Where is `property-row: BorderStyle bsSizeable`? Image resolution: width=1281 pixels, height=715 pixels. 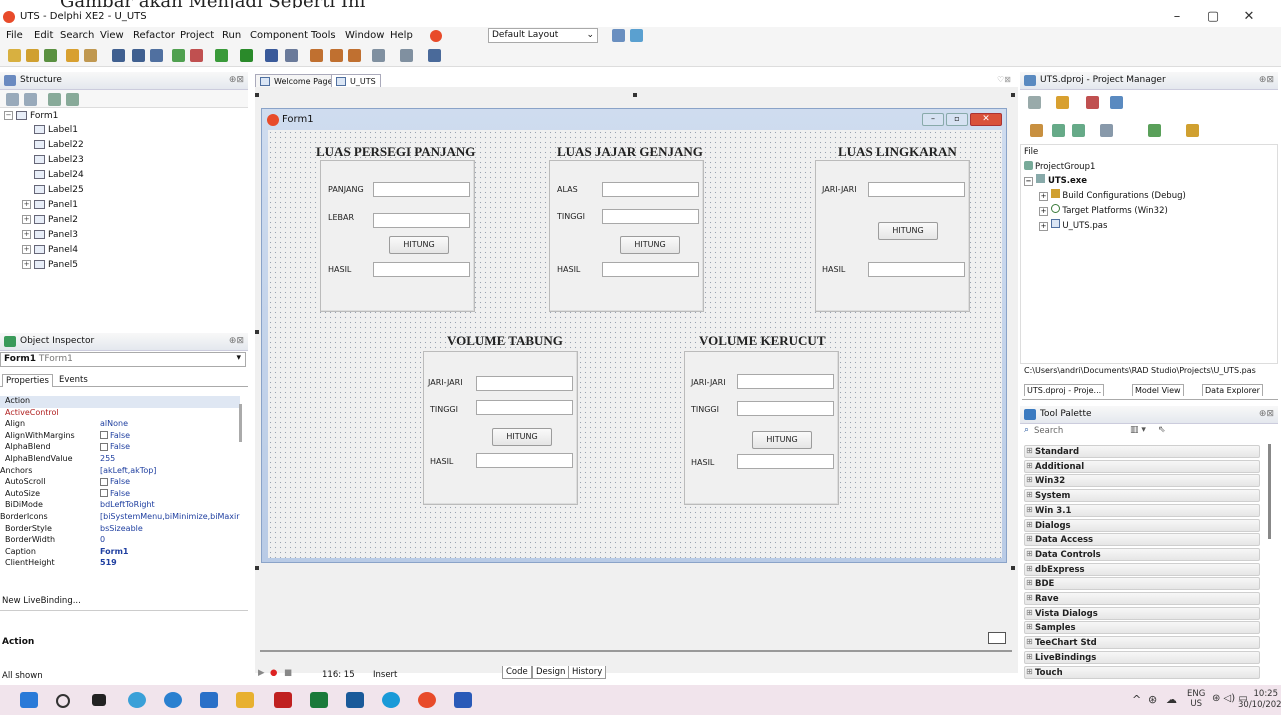 property-row: BorderStyle bsSizeable is located at coordinates (120, 530).